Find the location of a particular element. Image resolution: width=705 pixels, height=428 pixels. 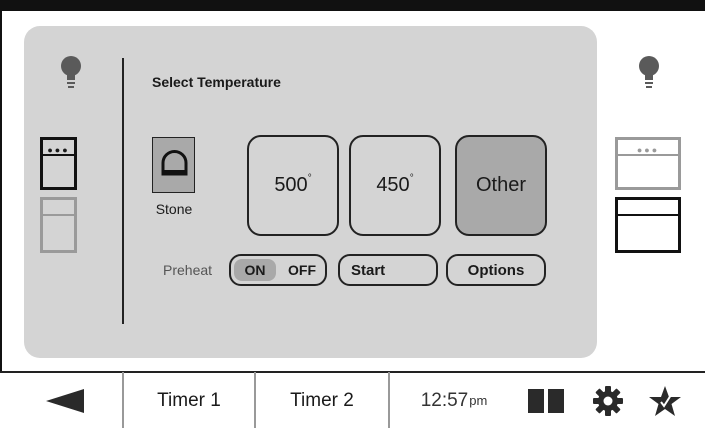

back-arrow-icon is located at coordinates (65, 400).